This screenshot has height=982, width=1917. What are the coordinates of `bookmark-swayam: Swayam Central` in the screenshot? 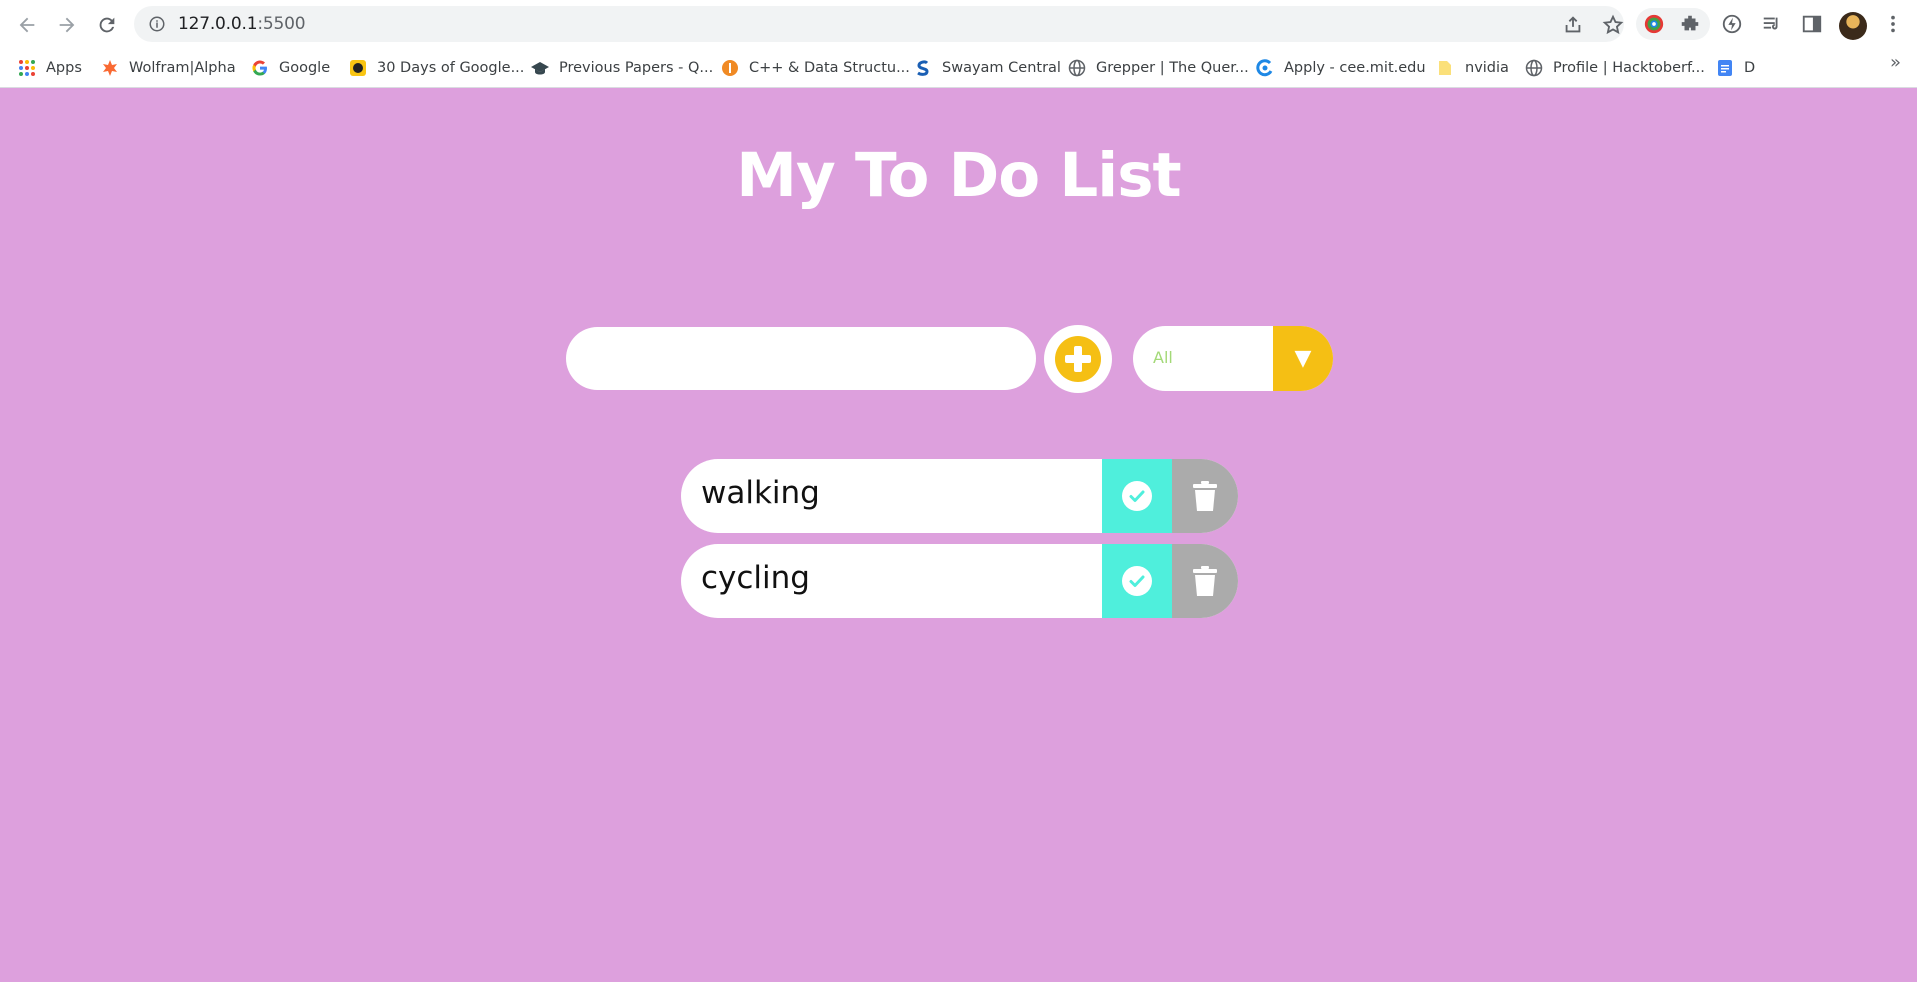 It's located at (987, 68).